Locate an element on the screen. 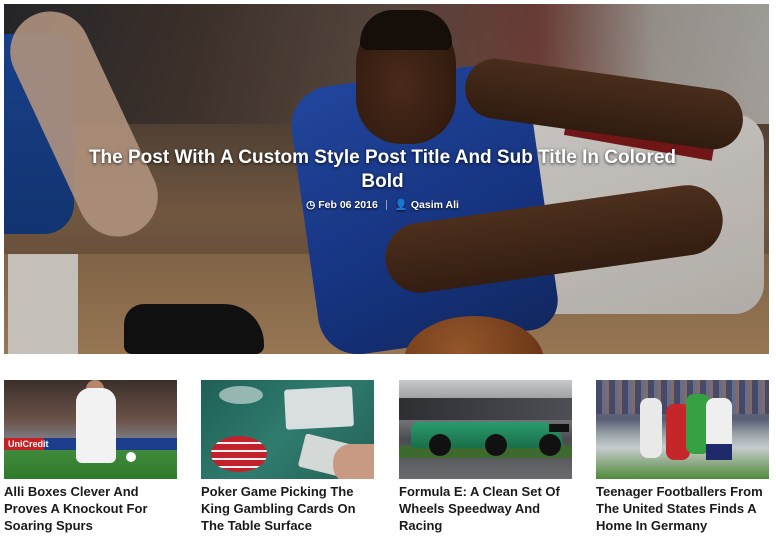  thumb-hand is located at coordinates (353, 461).